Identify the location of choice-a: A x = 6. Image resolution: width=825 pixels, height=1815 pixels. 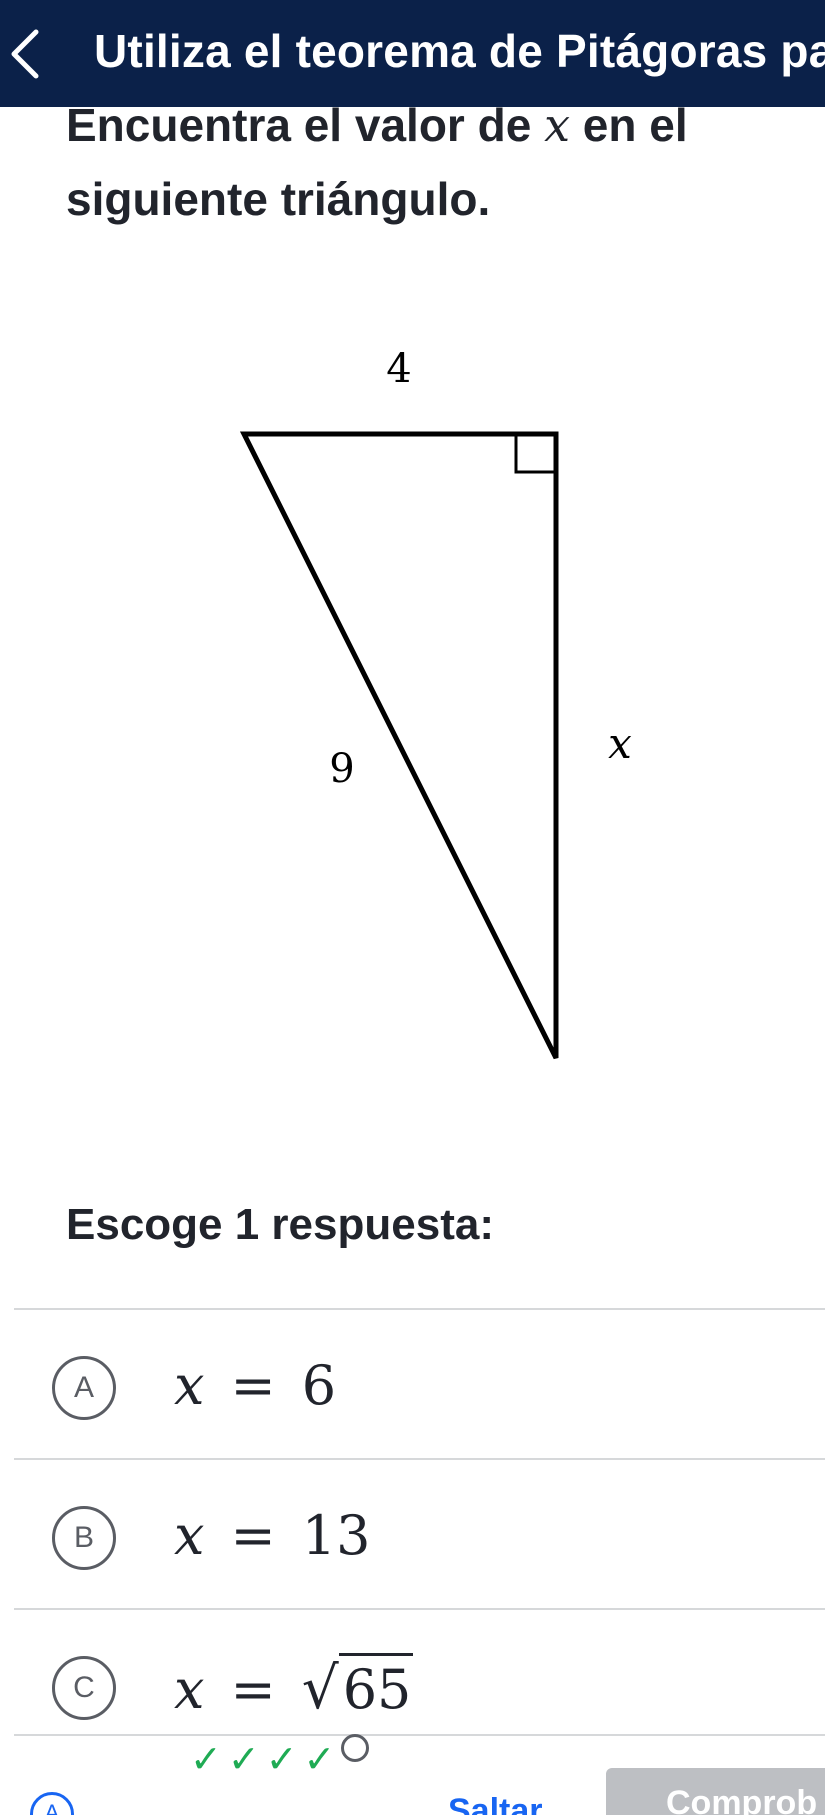
(412, 1384).